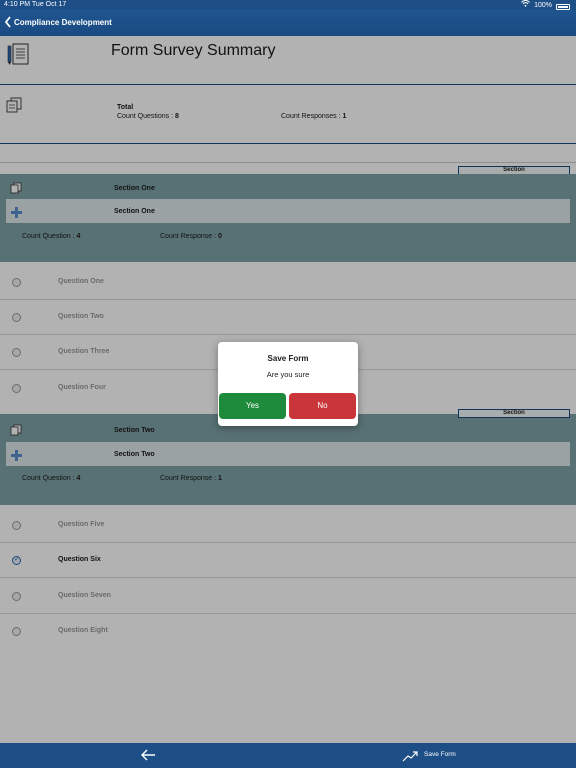 The image size is (576, 768). What do you see at coordinates (322, 406) in the screenshot?
I see `no-button: No` at bounding box center [322, 406].